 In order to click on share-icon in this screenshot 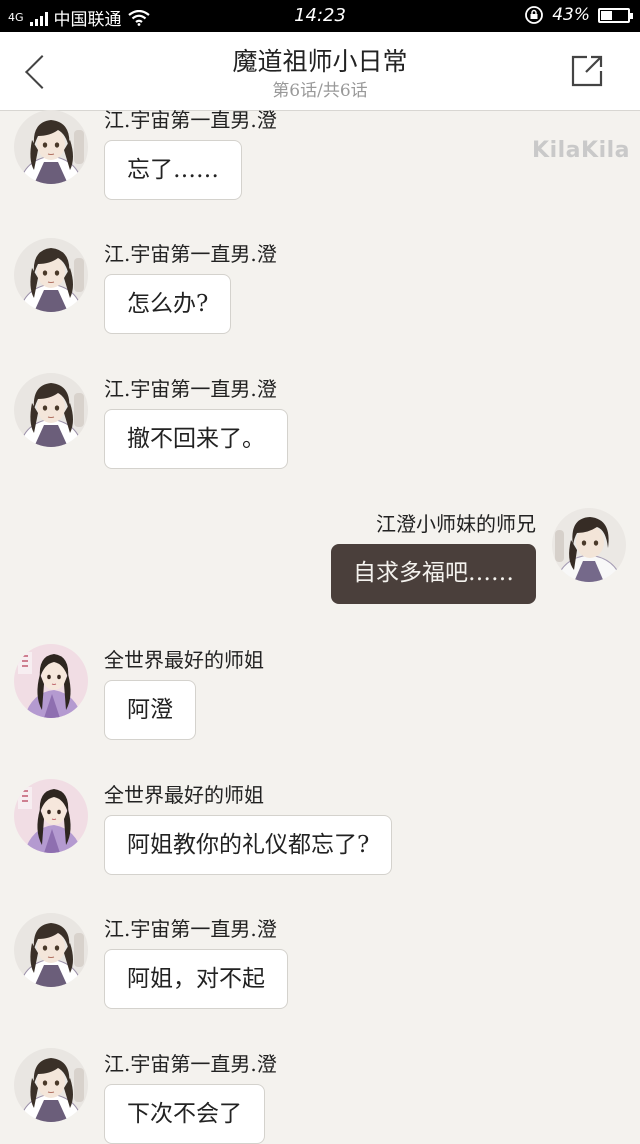, I will do `click(587, 71)`.